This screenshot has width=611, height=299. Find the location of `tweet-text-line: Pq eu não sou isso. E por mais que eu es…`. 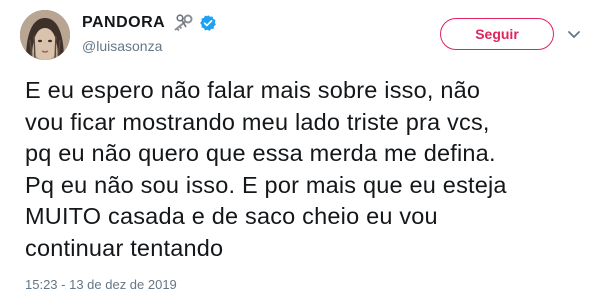

tweet-text-line: Pq eu não sou isso. E por mais que eu es… is located at coordinates (266, 184).